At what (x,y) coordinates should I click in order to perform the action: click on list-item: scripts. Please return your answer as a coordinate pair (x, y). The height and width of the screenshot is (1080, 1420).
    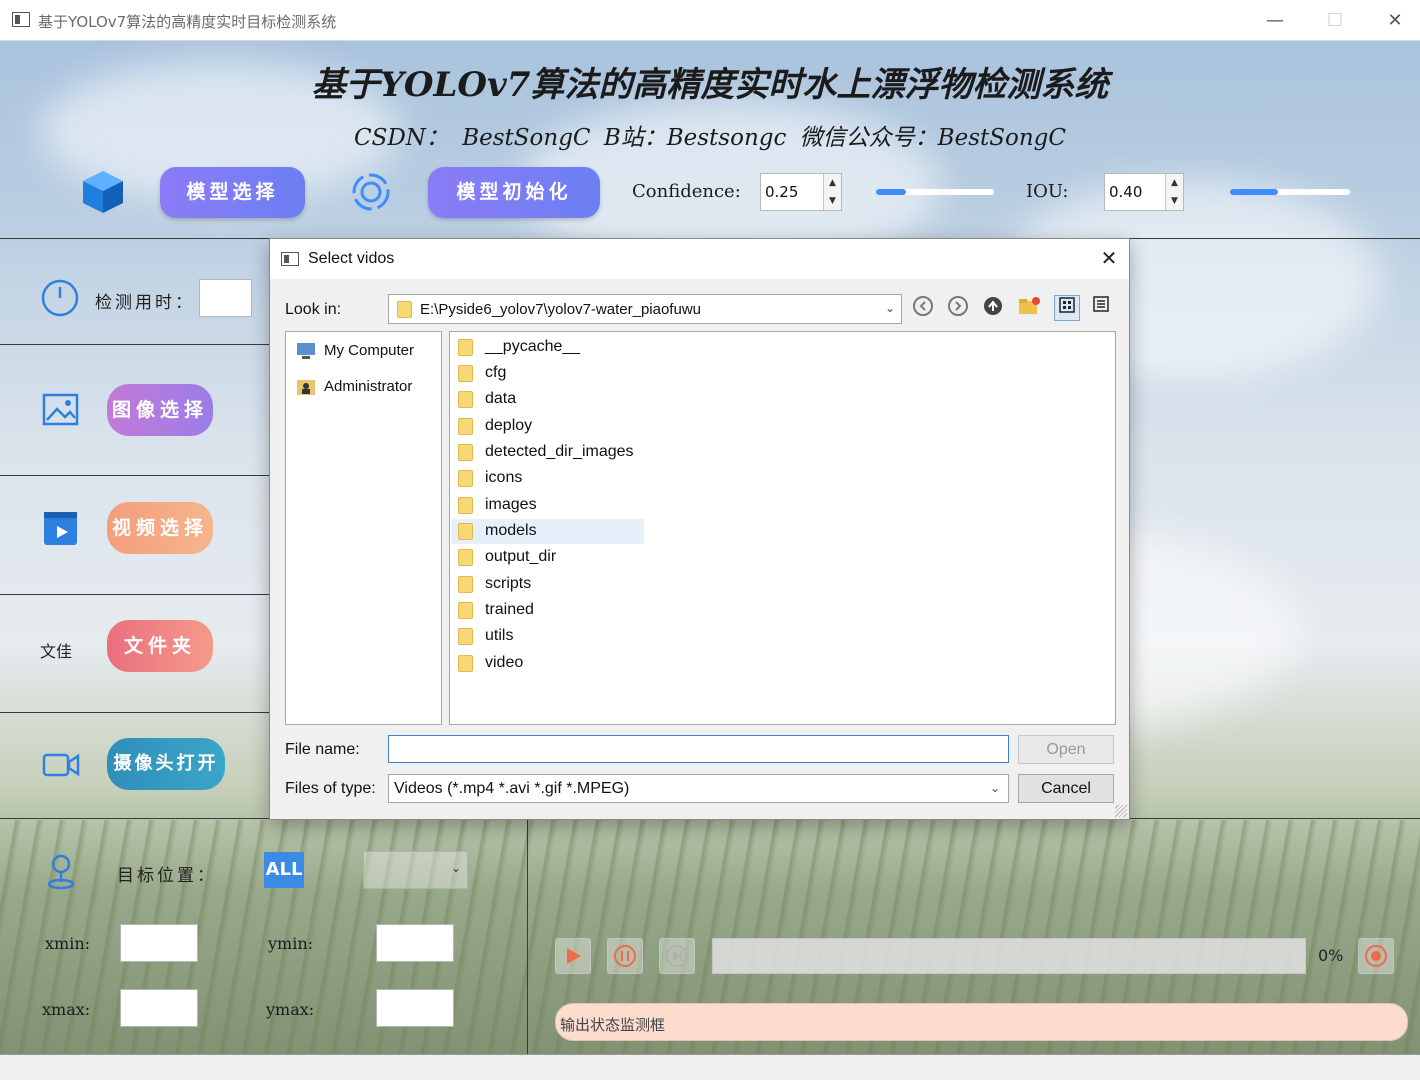
    Looking at the image, I should click on (548, 584).